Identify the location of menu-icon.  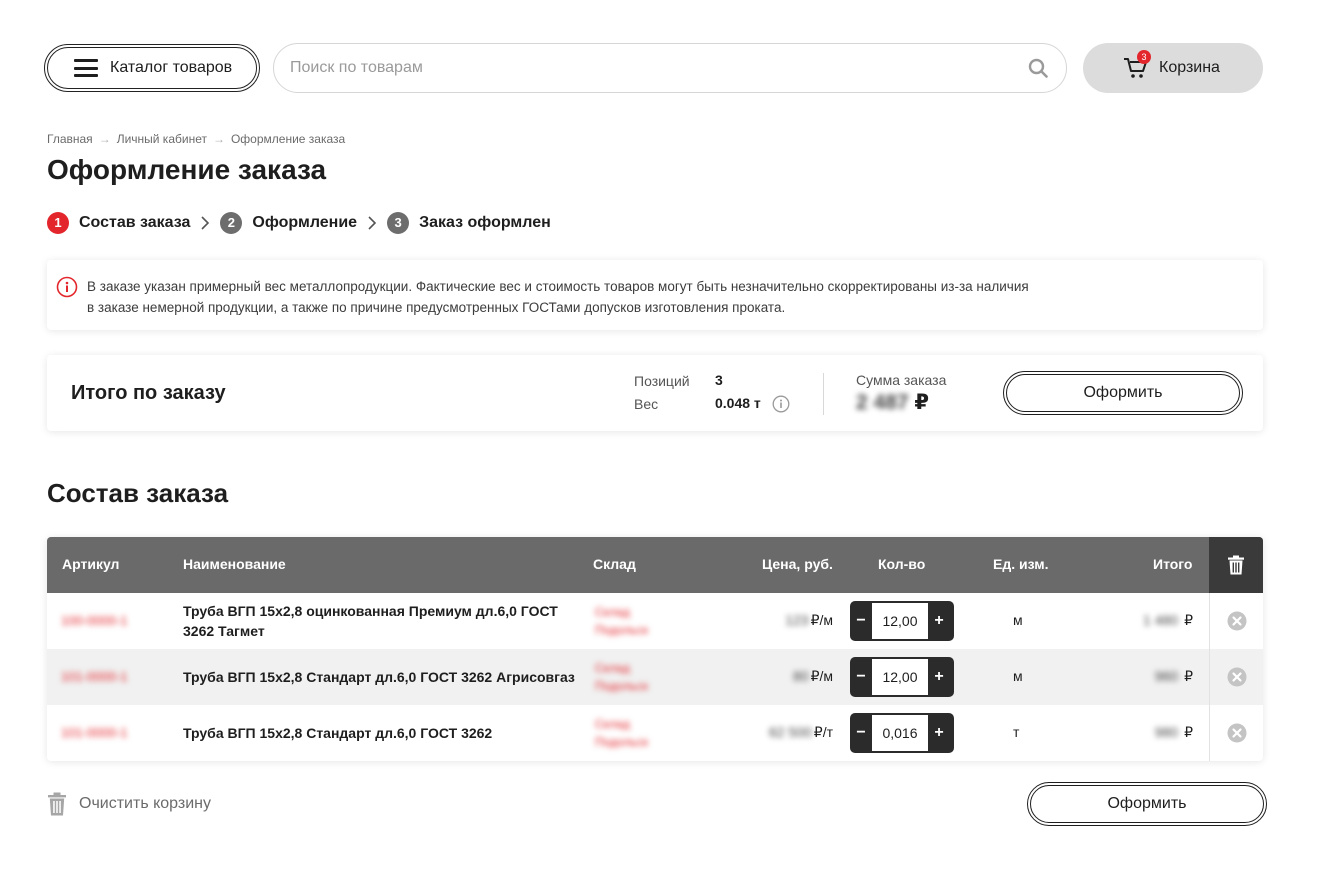
(86, 68).